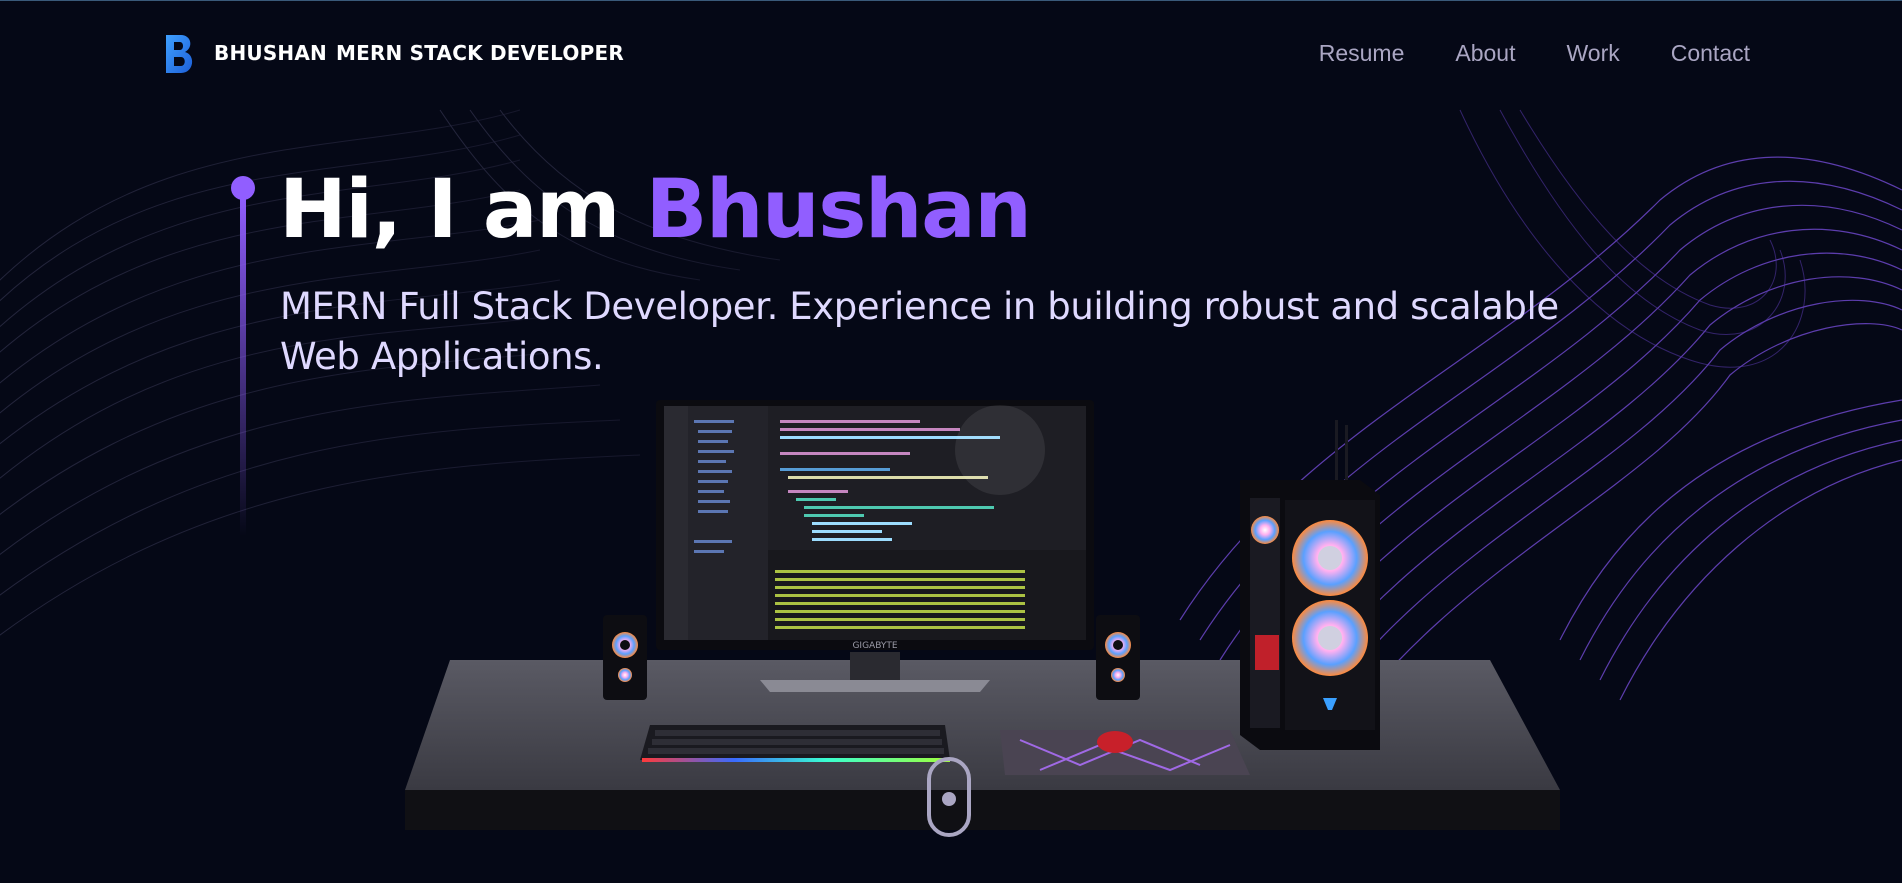 The image size is (1902, 883). I want to click on hero-accent-line, so click(243, 356).